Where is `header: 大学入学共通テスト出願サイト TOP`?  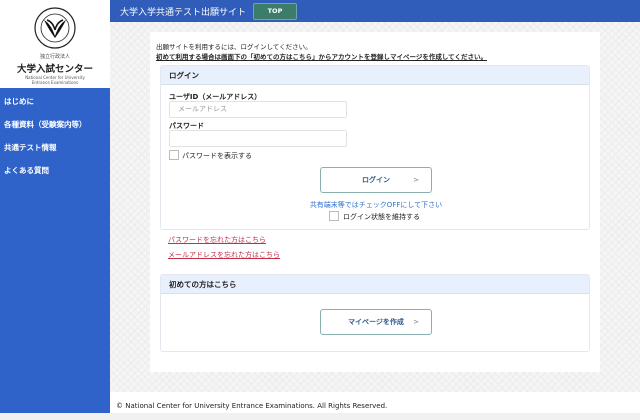 header: 大学入学共通テスト出願サイト TOP is located at coordinates (375, 11).